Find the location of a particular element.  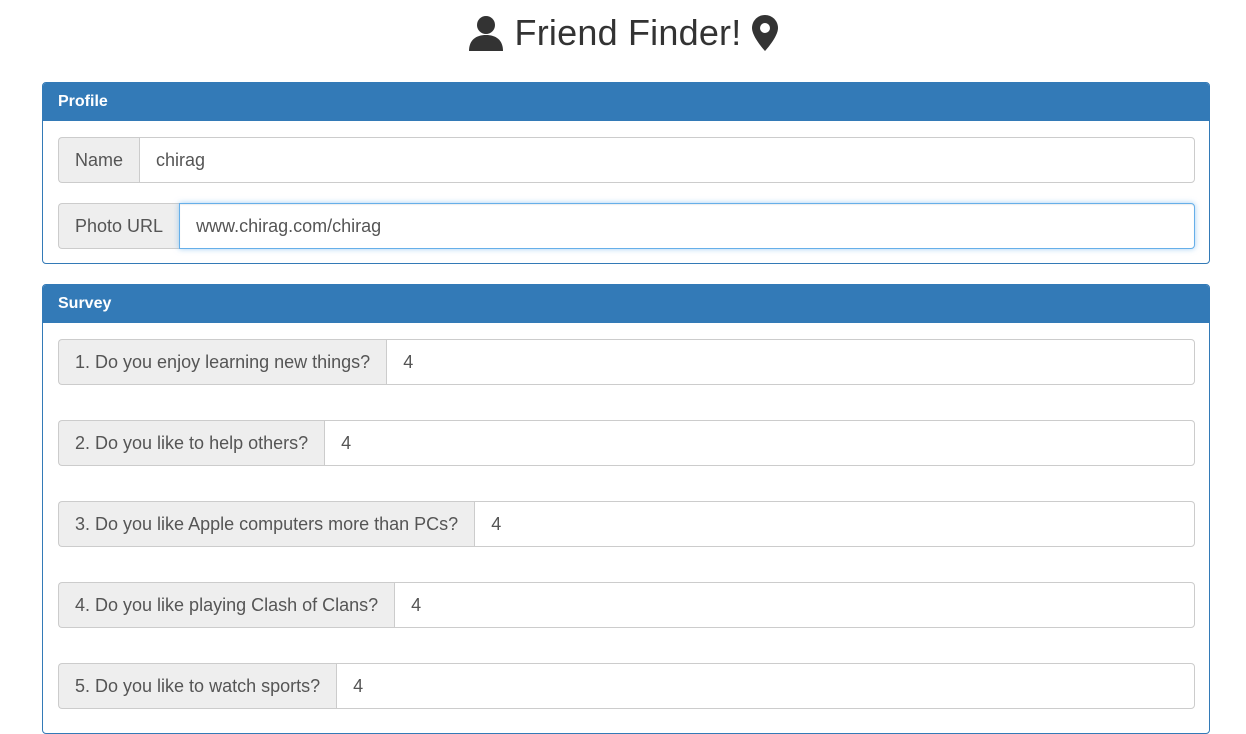

profile-heading: Profile is located at coordinates (626, 102).